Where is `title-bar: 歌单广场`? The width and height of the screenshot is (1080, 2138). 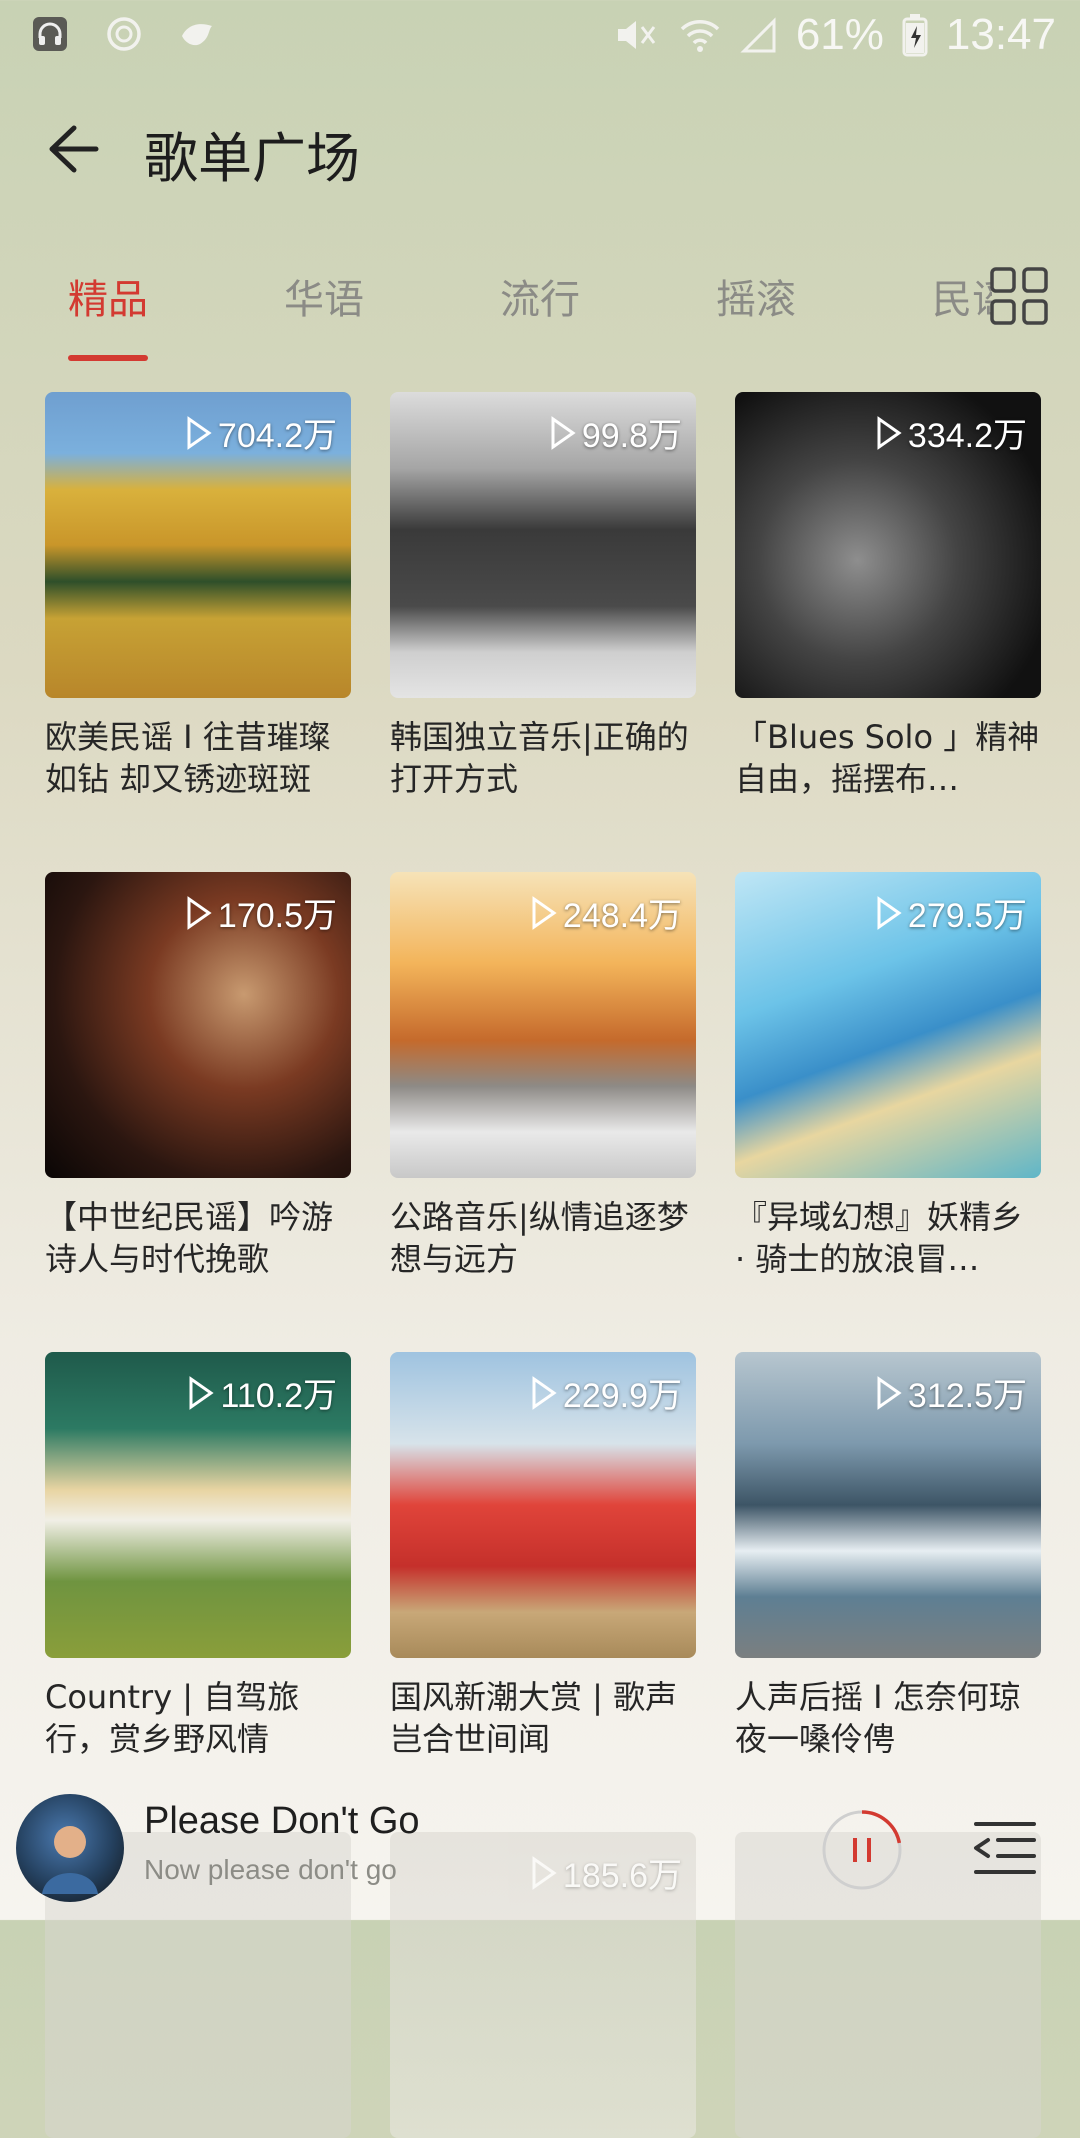
title-bar: 歌单广场 is located at coordinates (540, 151).